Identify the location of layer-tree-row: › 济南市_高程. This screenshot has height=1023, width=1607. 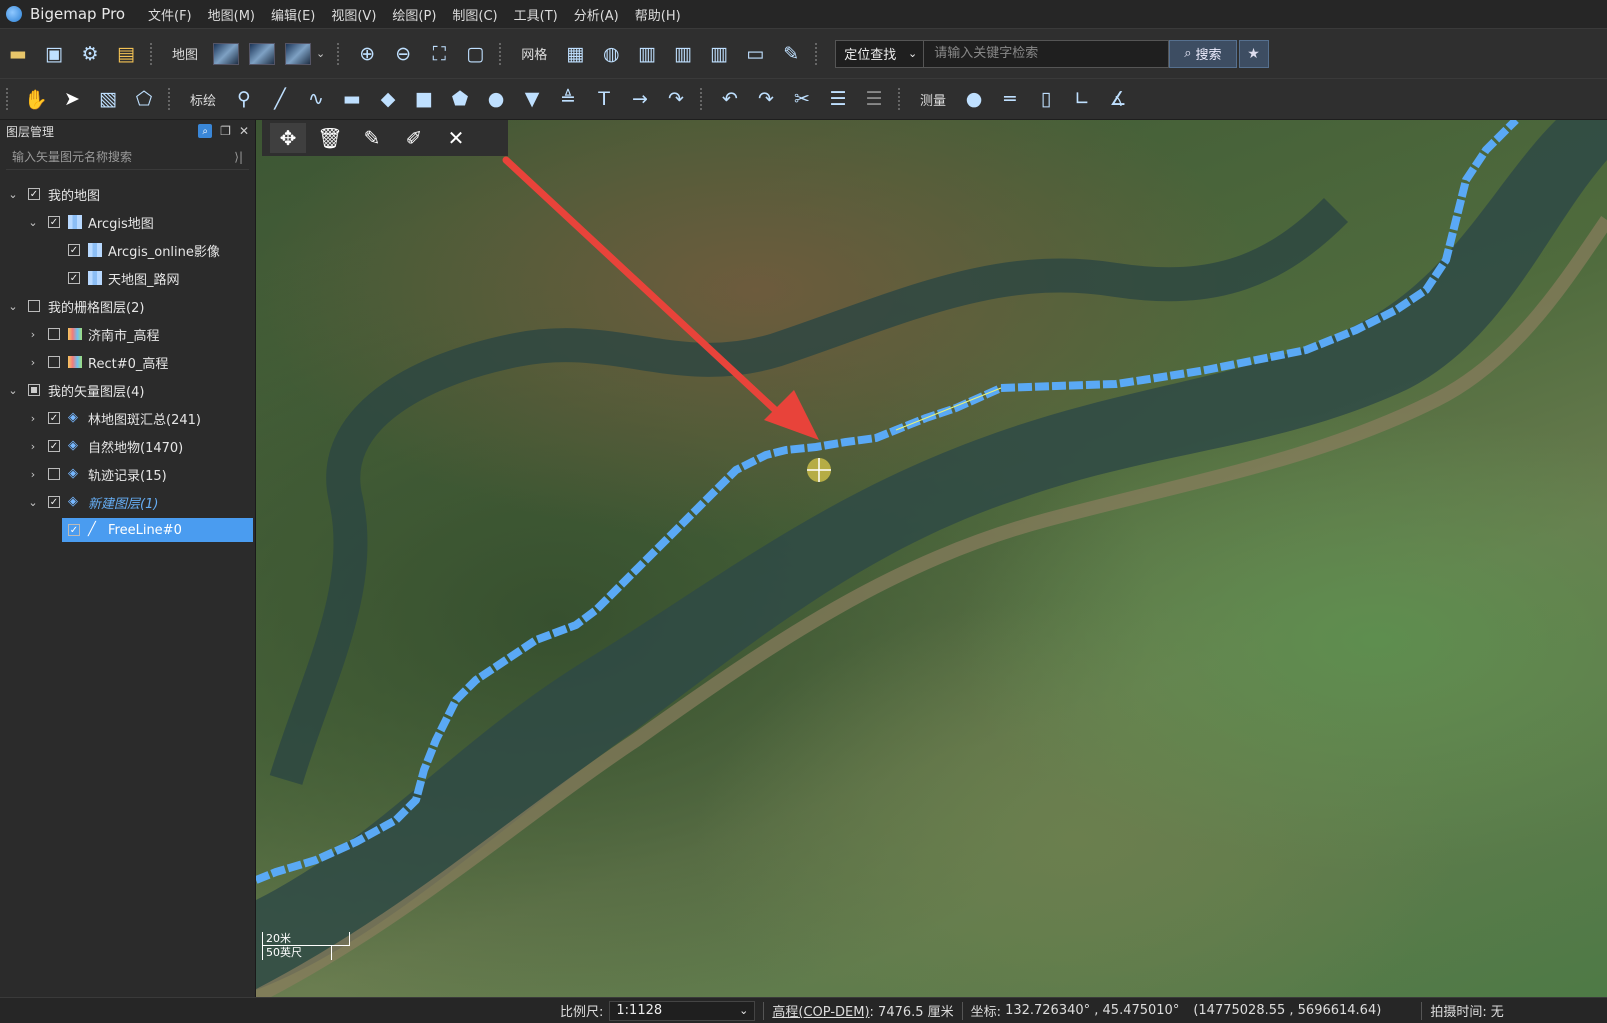
(127, 334).